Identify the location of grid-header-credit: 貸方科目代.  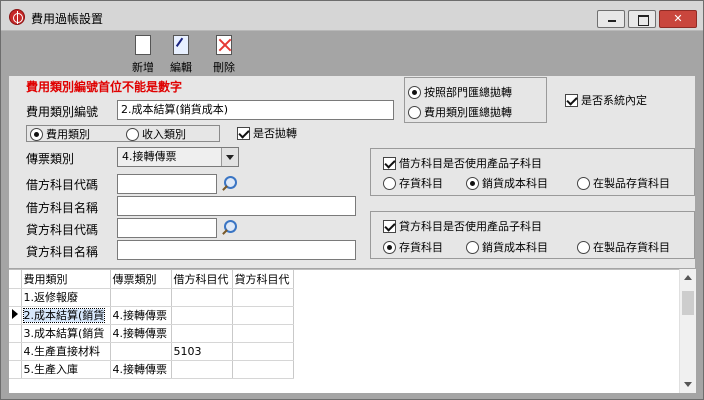
(263, 279).